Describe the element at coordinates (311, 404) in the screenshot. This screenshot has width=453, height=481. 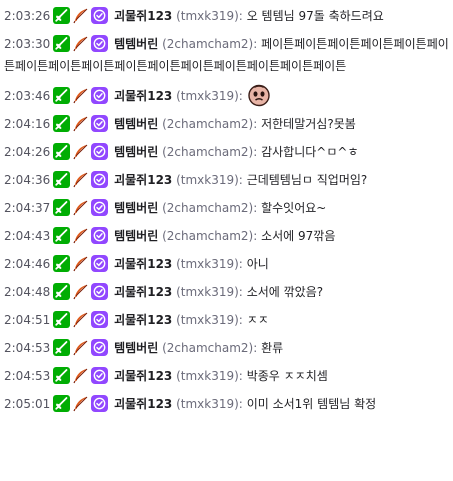
I see `message-text: 이미 소서1위 템템님 확정` at that location.